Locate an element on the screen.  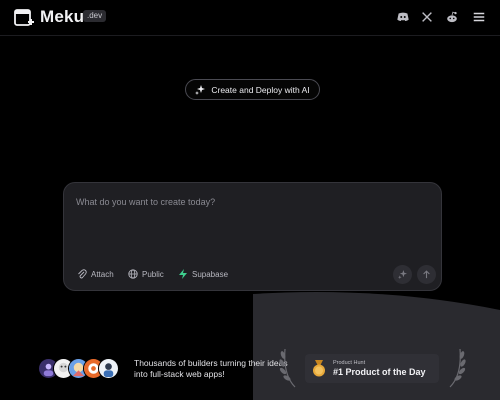
laurel-left-icon is located at coordinates (287, 368).